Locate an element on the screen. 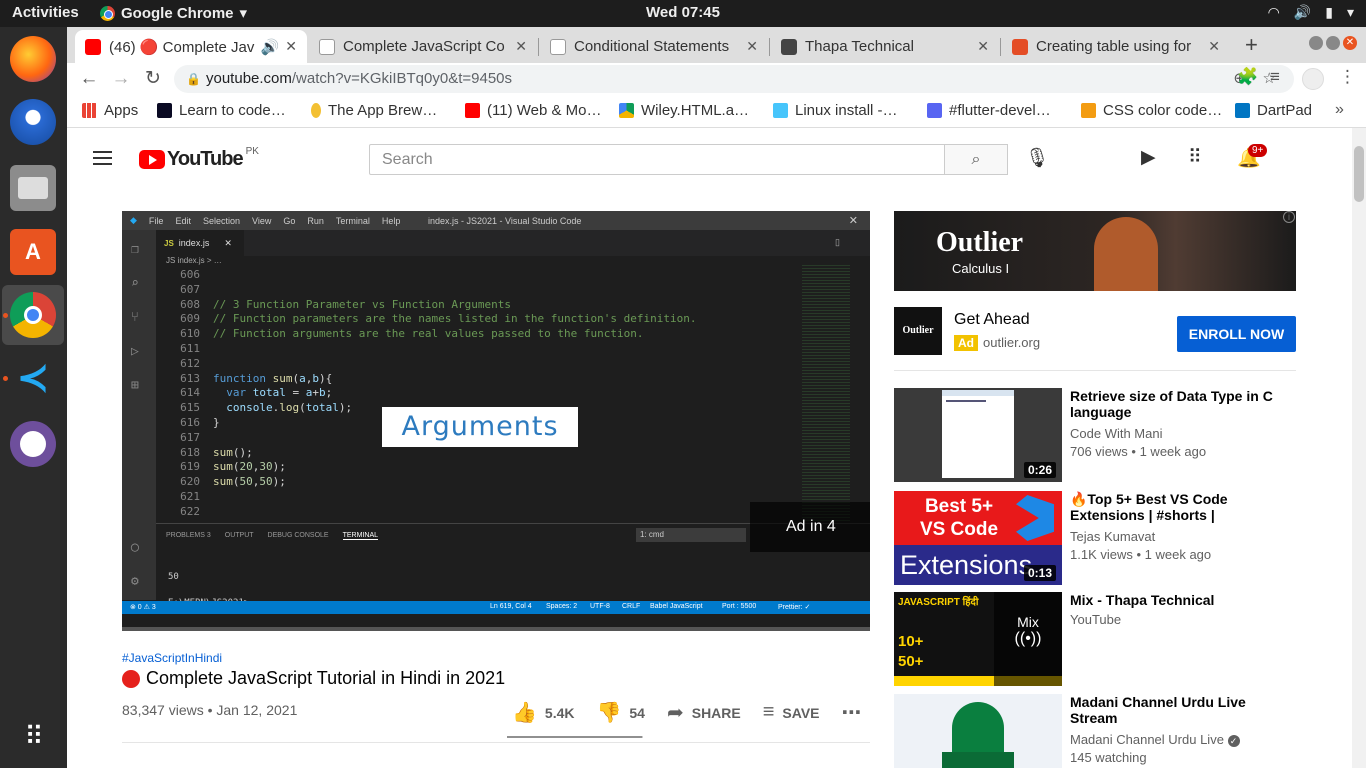 The width and height of the screenshot is (1366, 768). tab-table-for: Creating table using for ✕ is located at coordinates (1116, 46).